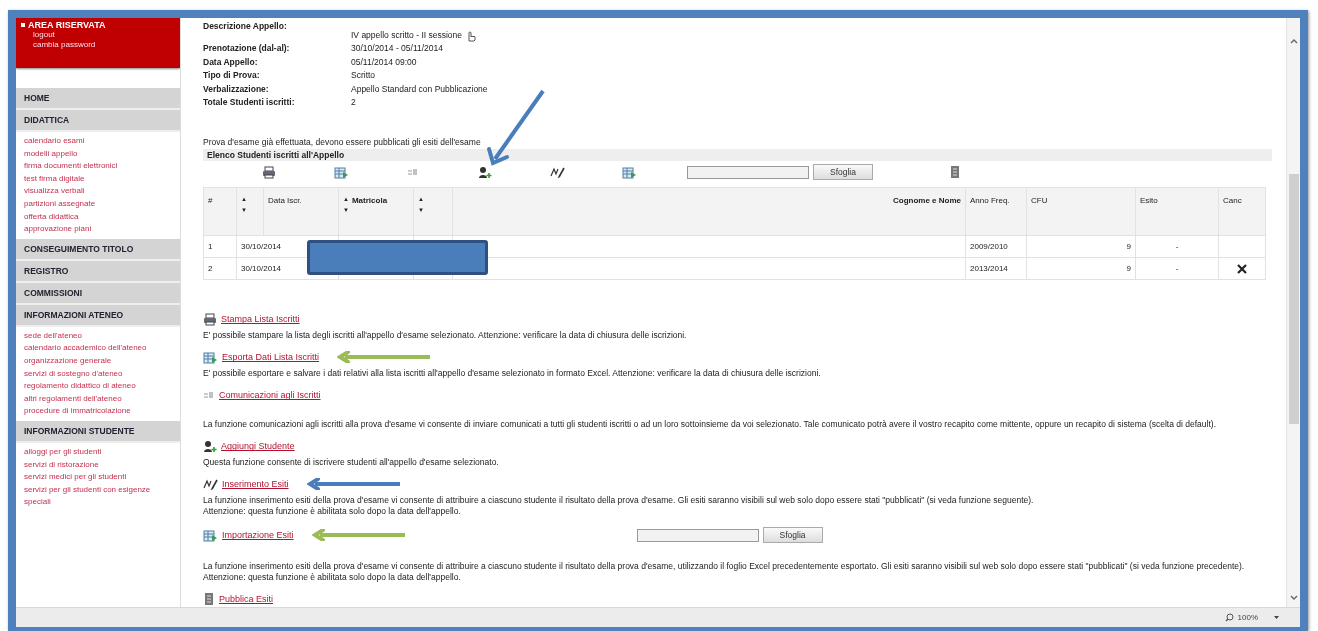 This screenshot has height=631, width=1318. What do you see at coordinates (98, 99) in the screenshot?
I see `menu-header: HOME` at bounding box center [98, 99].